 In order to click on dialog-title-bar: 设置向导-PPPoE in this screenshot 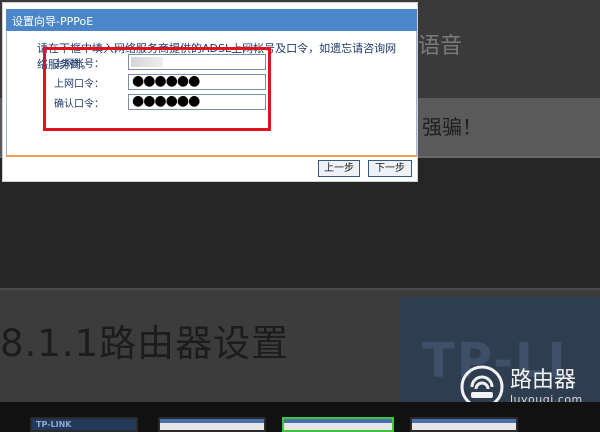, I will do `click(211, 20)`.